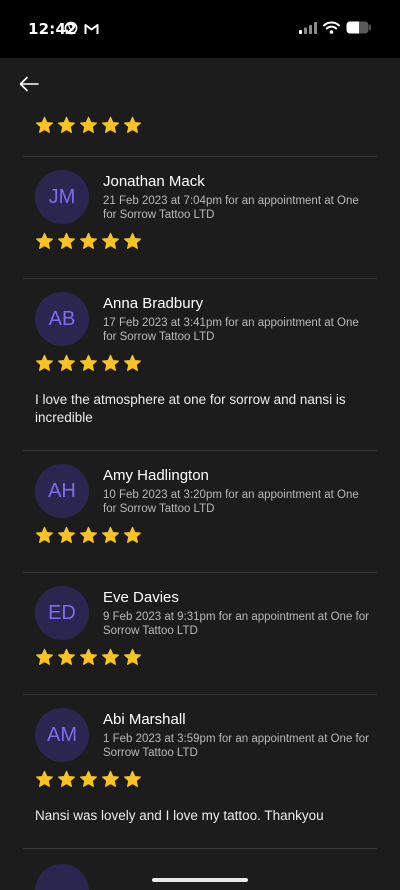 This screenshot has height=890, width=400. What do you see at coordinates (91, 31) in the screenshot?
I see `gmail-icon` at bounding box center [91, 31].